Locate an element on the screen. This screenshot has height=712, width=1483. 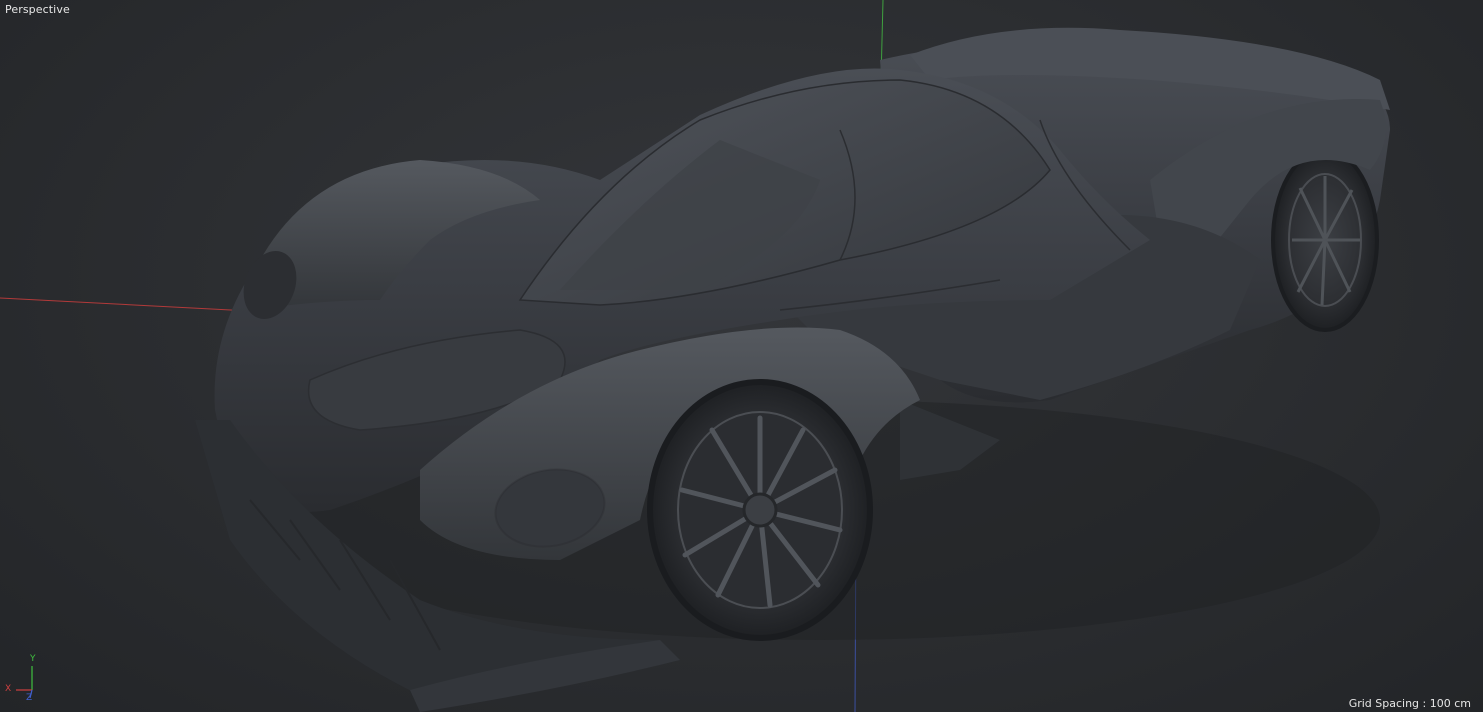
axis-gizmo: Y X Z is located at coordinates (24, 679).